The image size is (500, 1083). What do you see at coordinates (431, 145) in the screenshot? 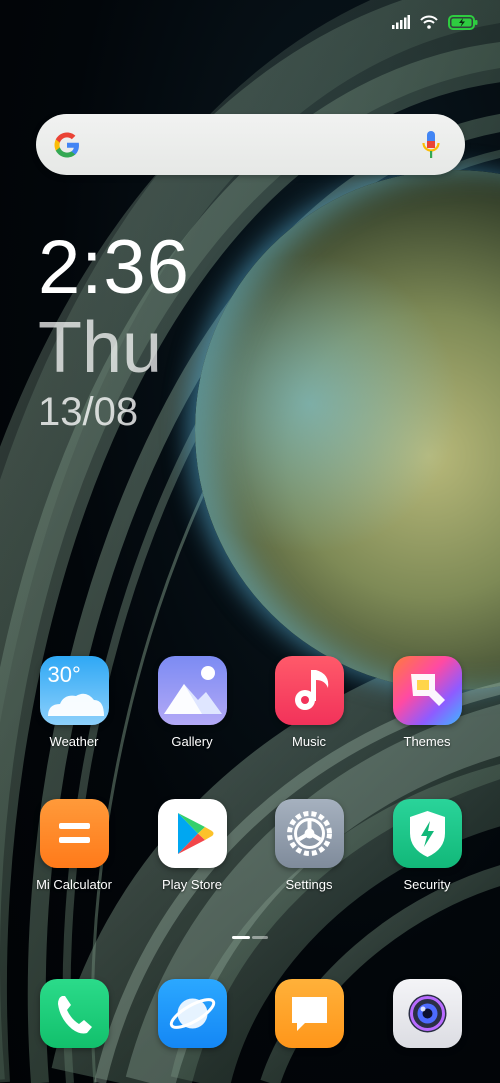
I see `microphone-icon` at bounding box center [431, 145].